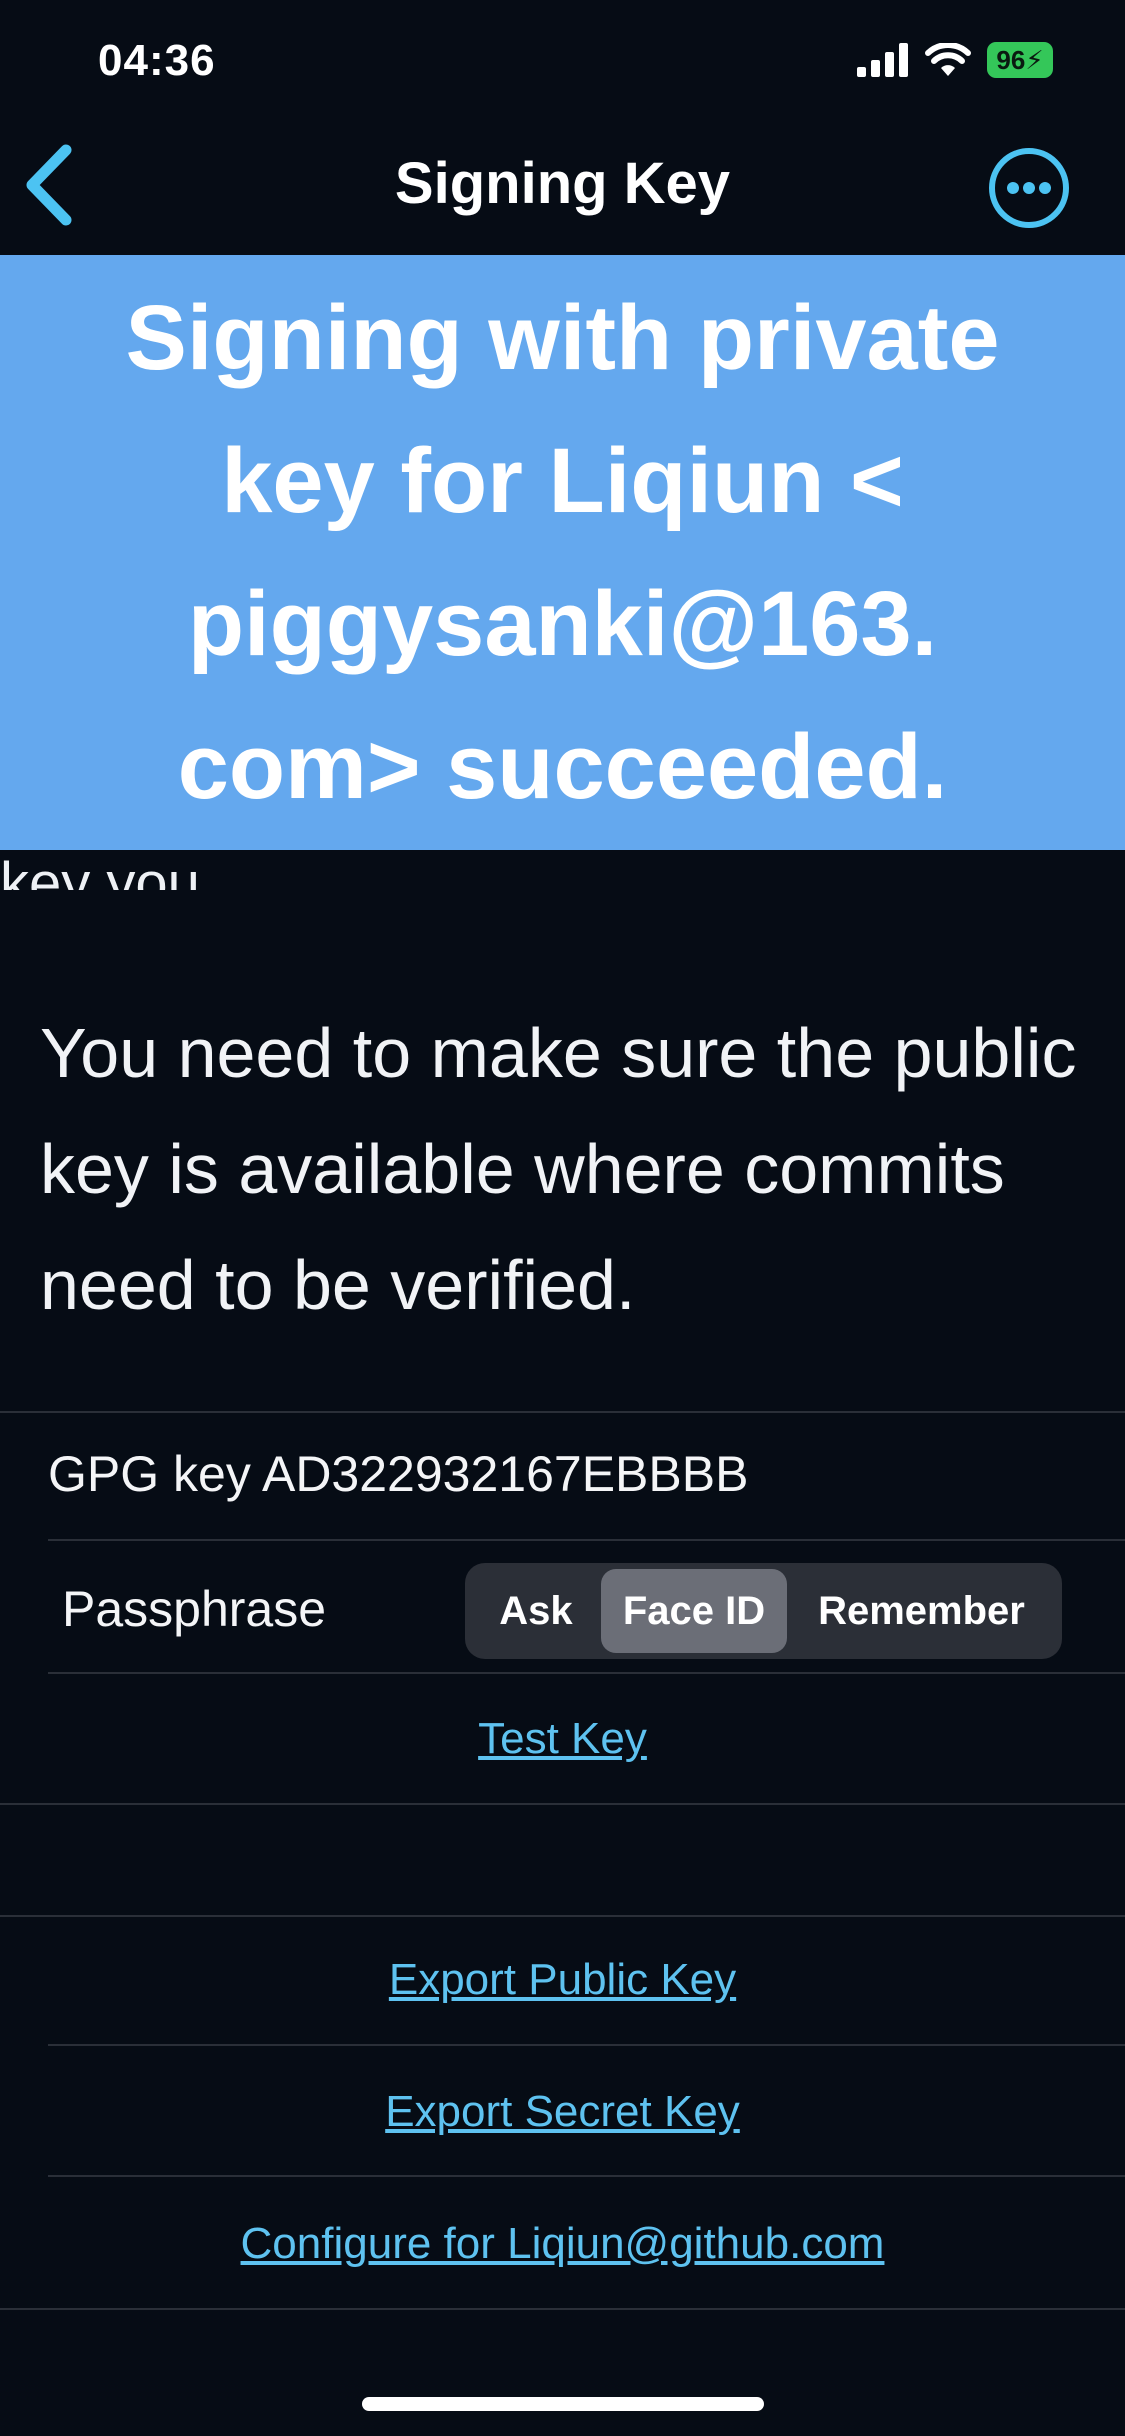  Describe the element at coordinates (194, 1609) in the screenshot. I see `passphrase-label: Passphrase` at that location.